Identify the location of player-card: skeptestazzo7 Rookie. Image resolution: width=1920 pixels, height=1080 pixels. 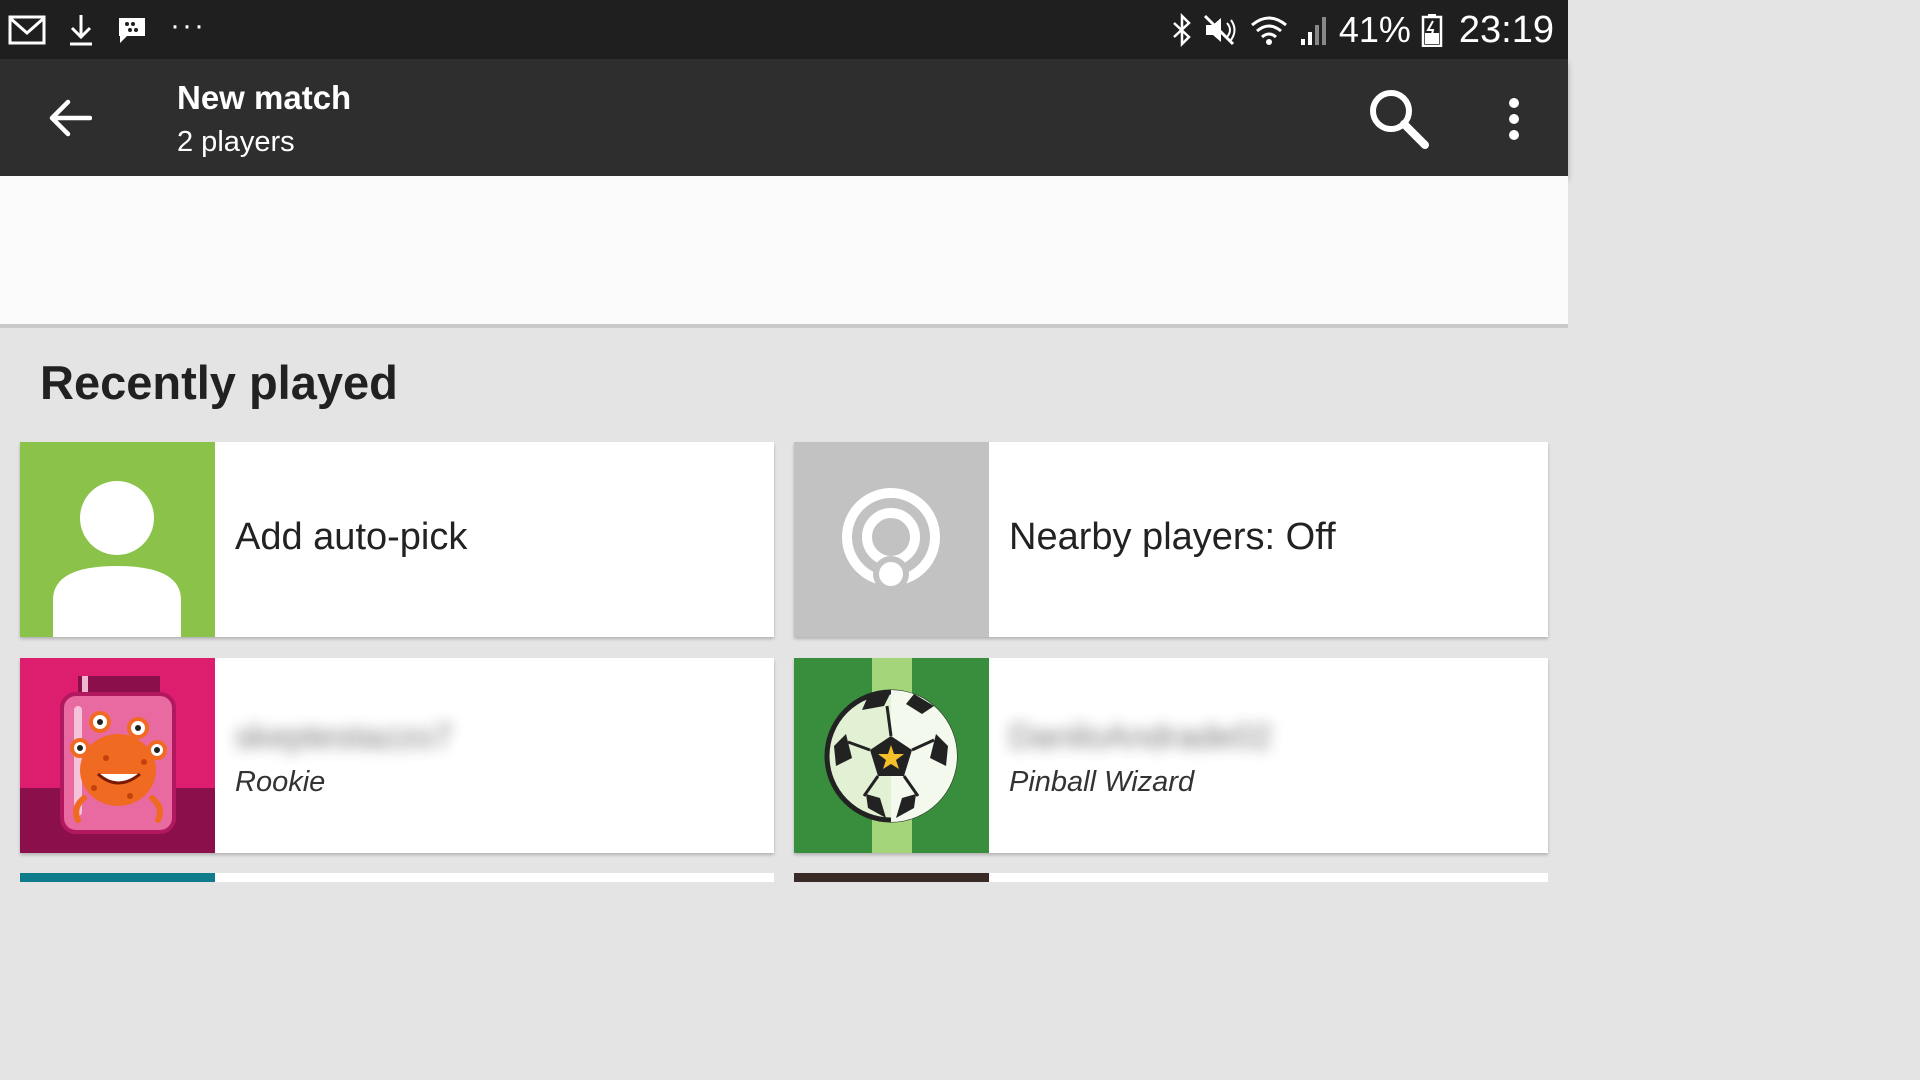
(397, 755).